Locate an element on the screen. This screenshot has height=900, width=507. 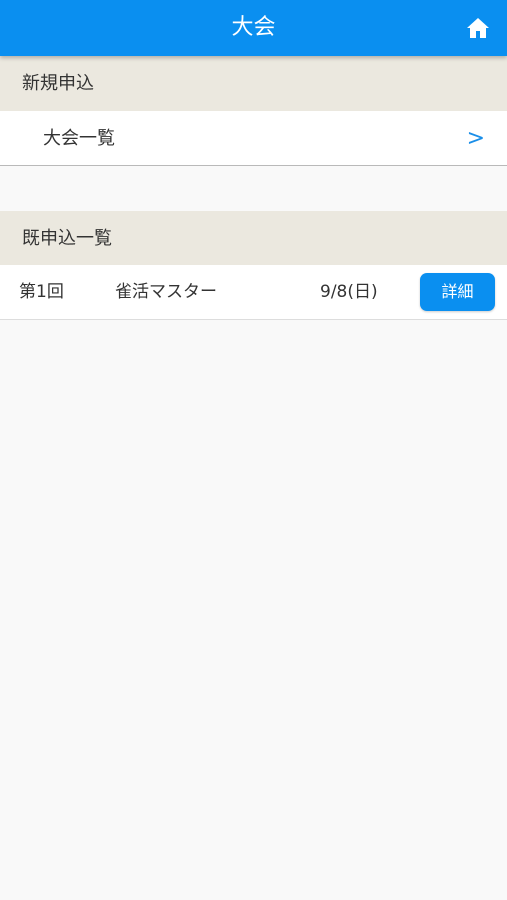
entry-tournament-name: 雀活マスター is located at coordinates (166, 292).